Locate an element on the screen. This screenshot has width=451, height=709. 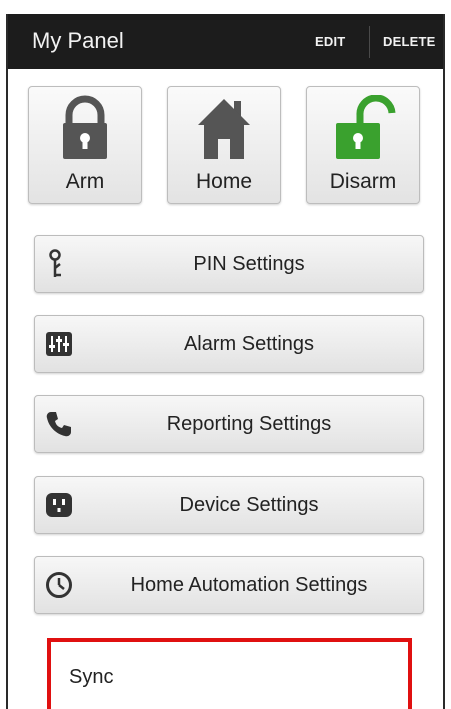
device-settings-button: Device Settings is located at coordinates (229, 505).